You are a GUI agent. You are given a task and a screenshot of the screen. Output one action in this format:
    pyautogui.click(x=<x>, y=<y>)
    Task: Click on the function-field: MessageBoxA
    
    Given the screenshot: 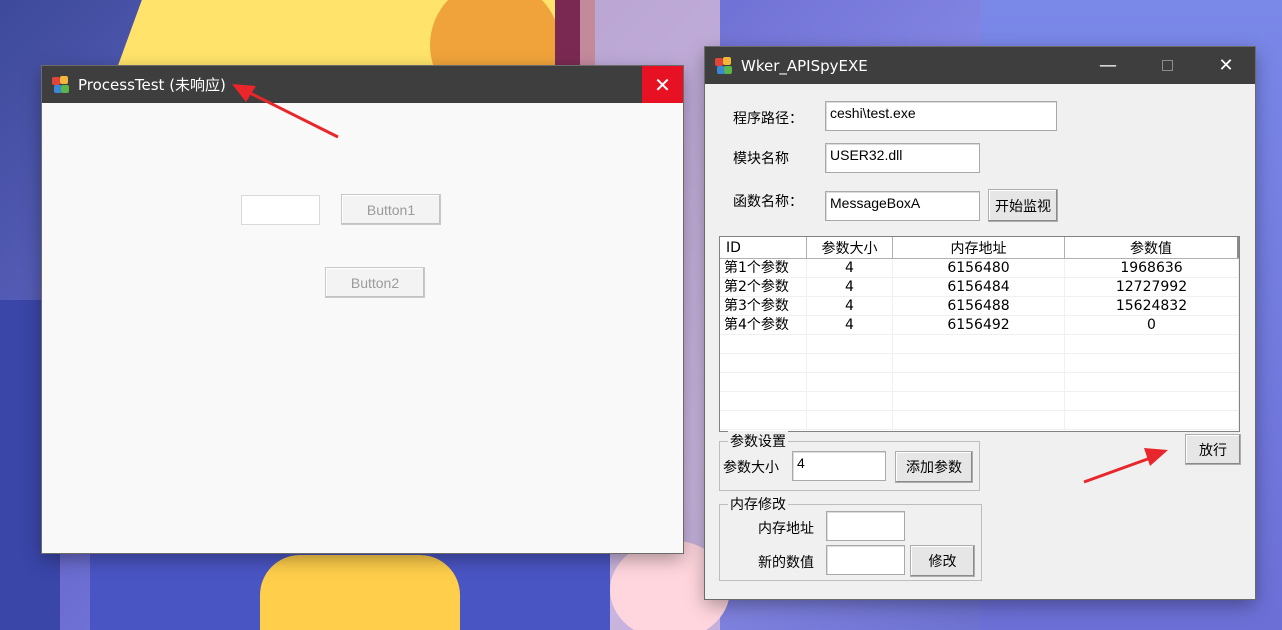 What is the action you would take?
    pyautogui.click(x=902, y=206)
    